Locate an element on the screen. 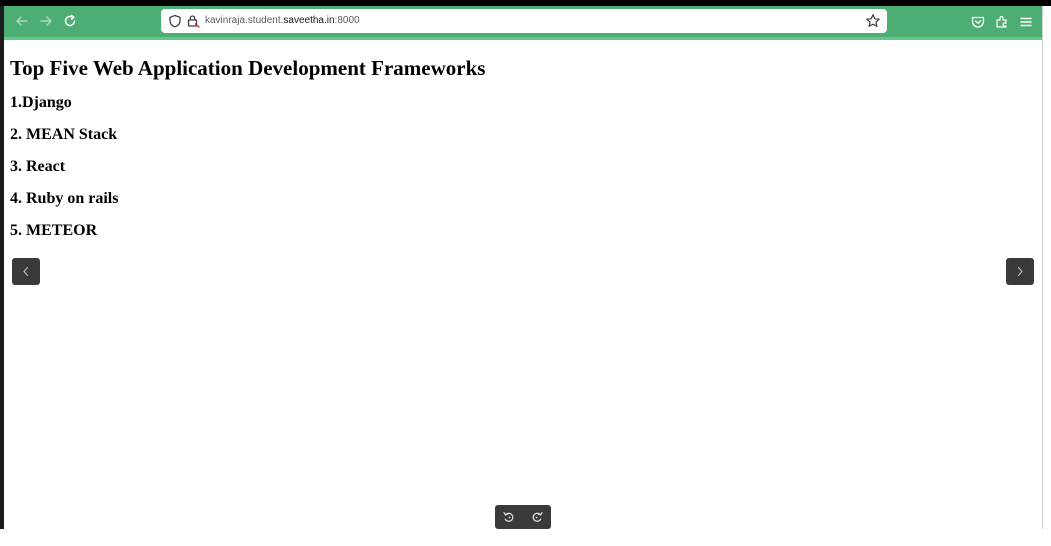 The image size is (1051, 546). forward-button is located at coordinates (46, 22).